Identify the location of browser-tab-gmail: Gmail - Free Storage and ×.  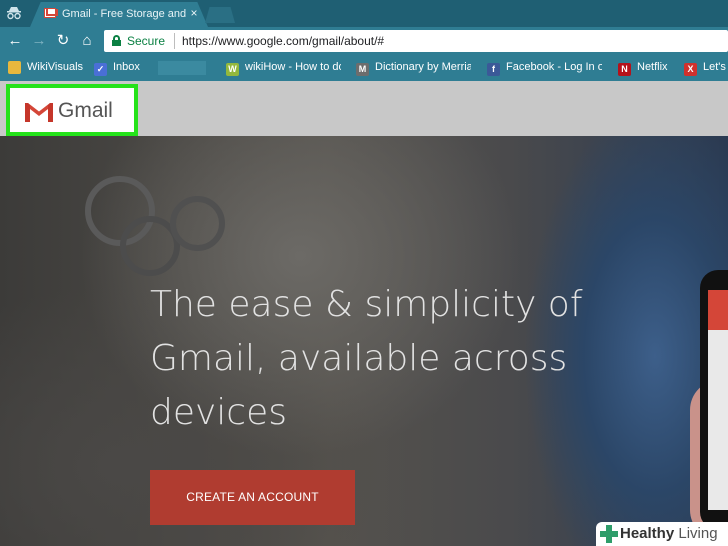
(119, 14).